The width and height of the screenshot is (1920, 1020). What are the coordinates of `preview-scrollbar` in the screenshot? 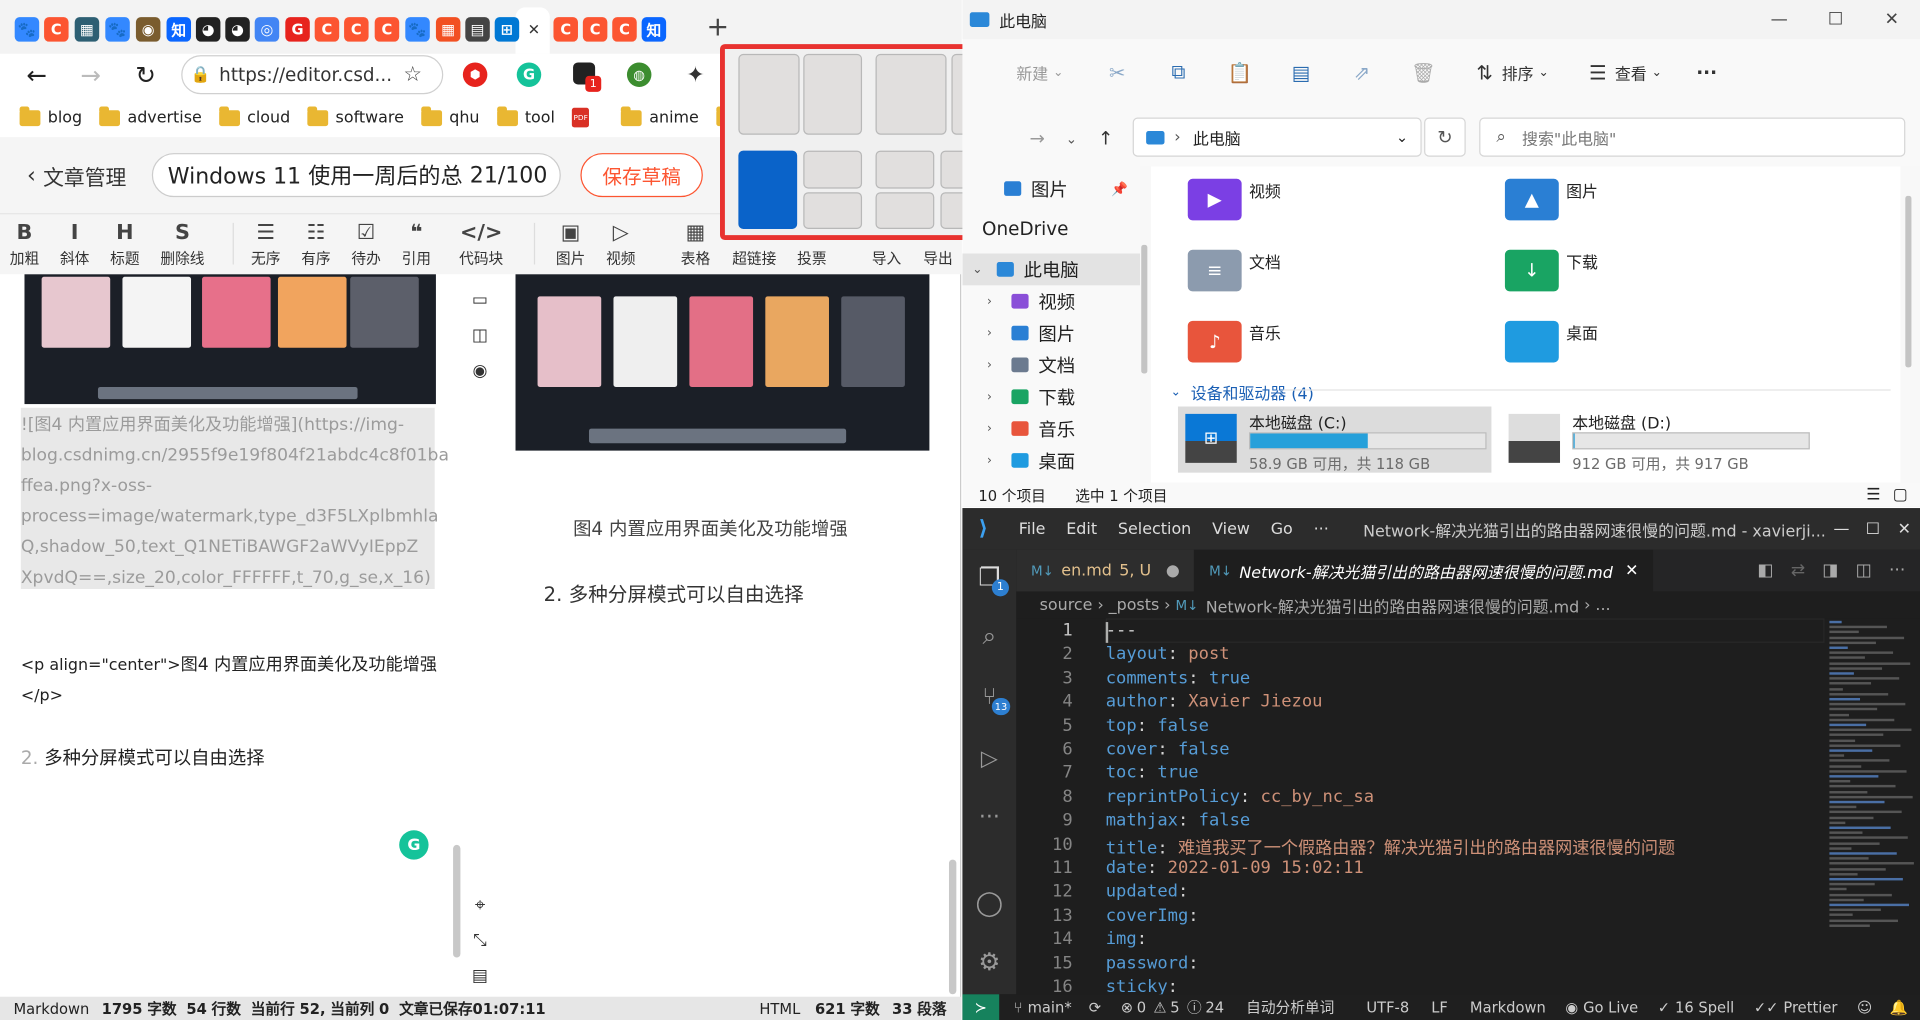 It's located at (952, 927).